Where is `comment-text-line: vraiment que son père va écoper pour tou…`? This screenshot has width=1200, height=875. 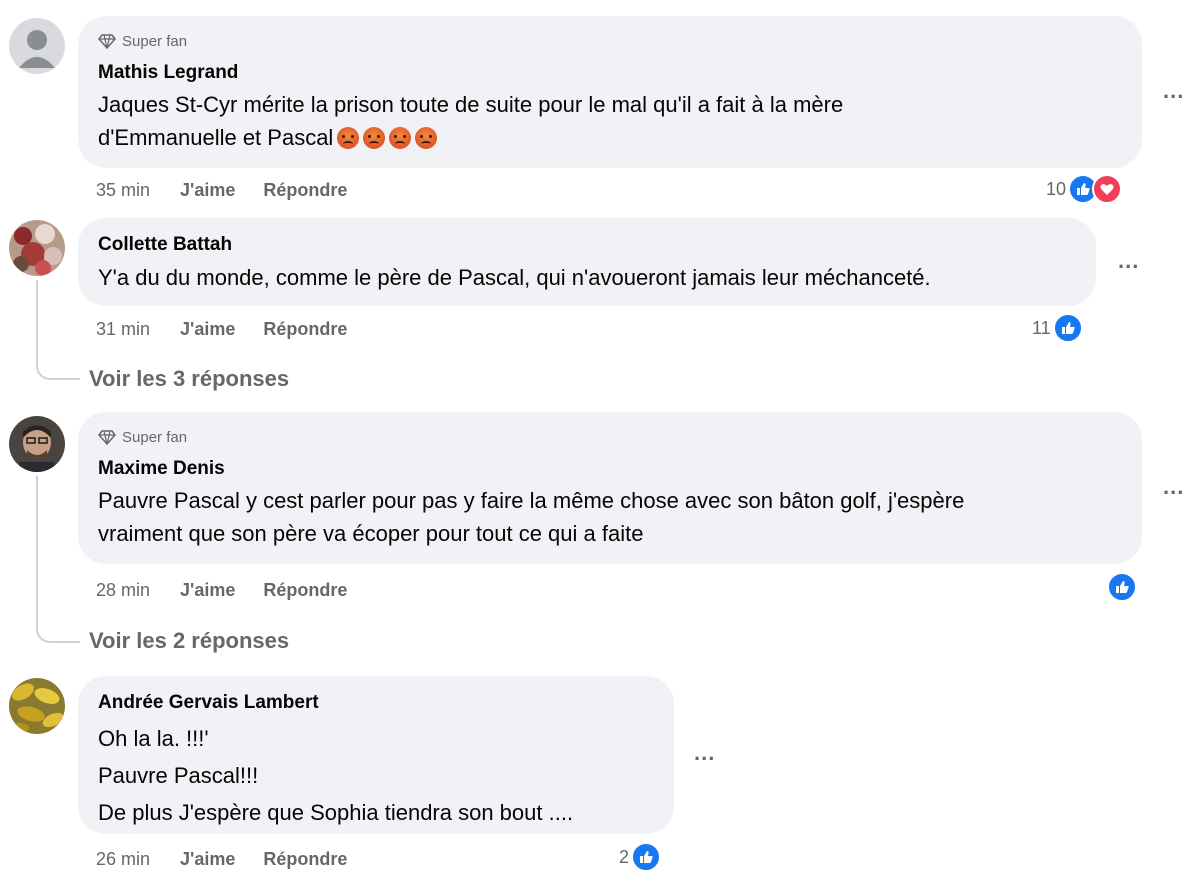 comment-text-line: vraiment que son père va écoper pour tou… is located at coordinates (371, 533).